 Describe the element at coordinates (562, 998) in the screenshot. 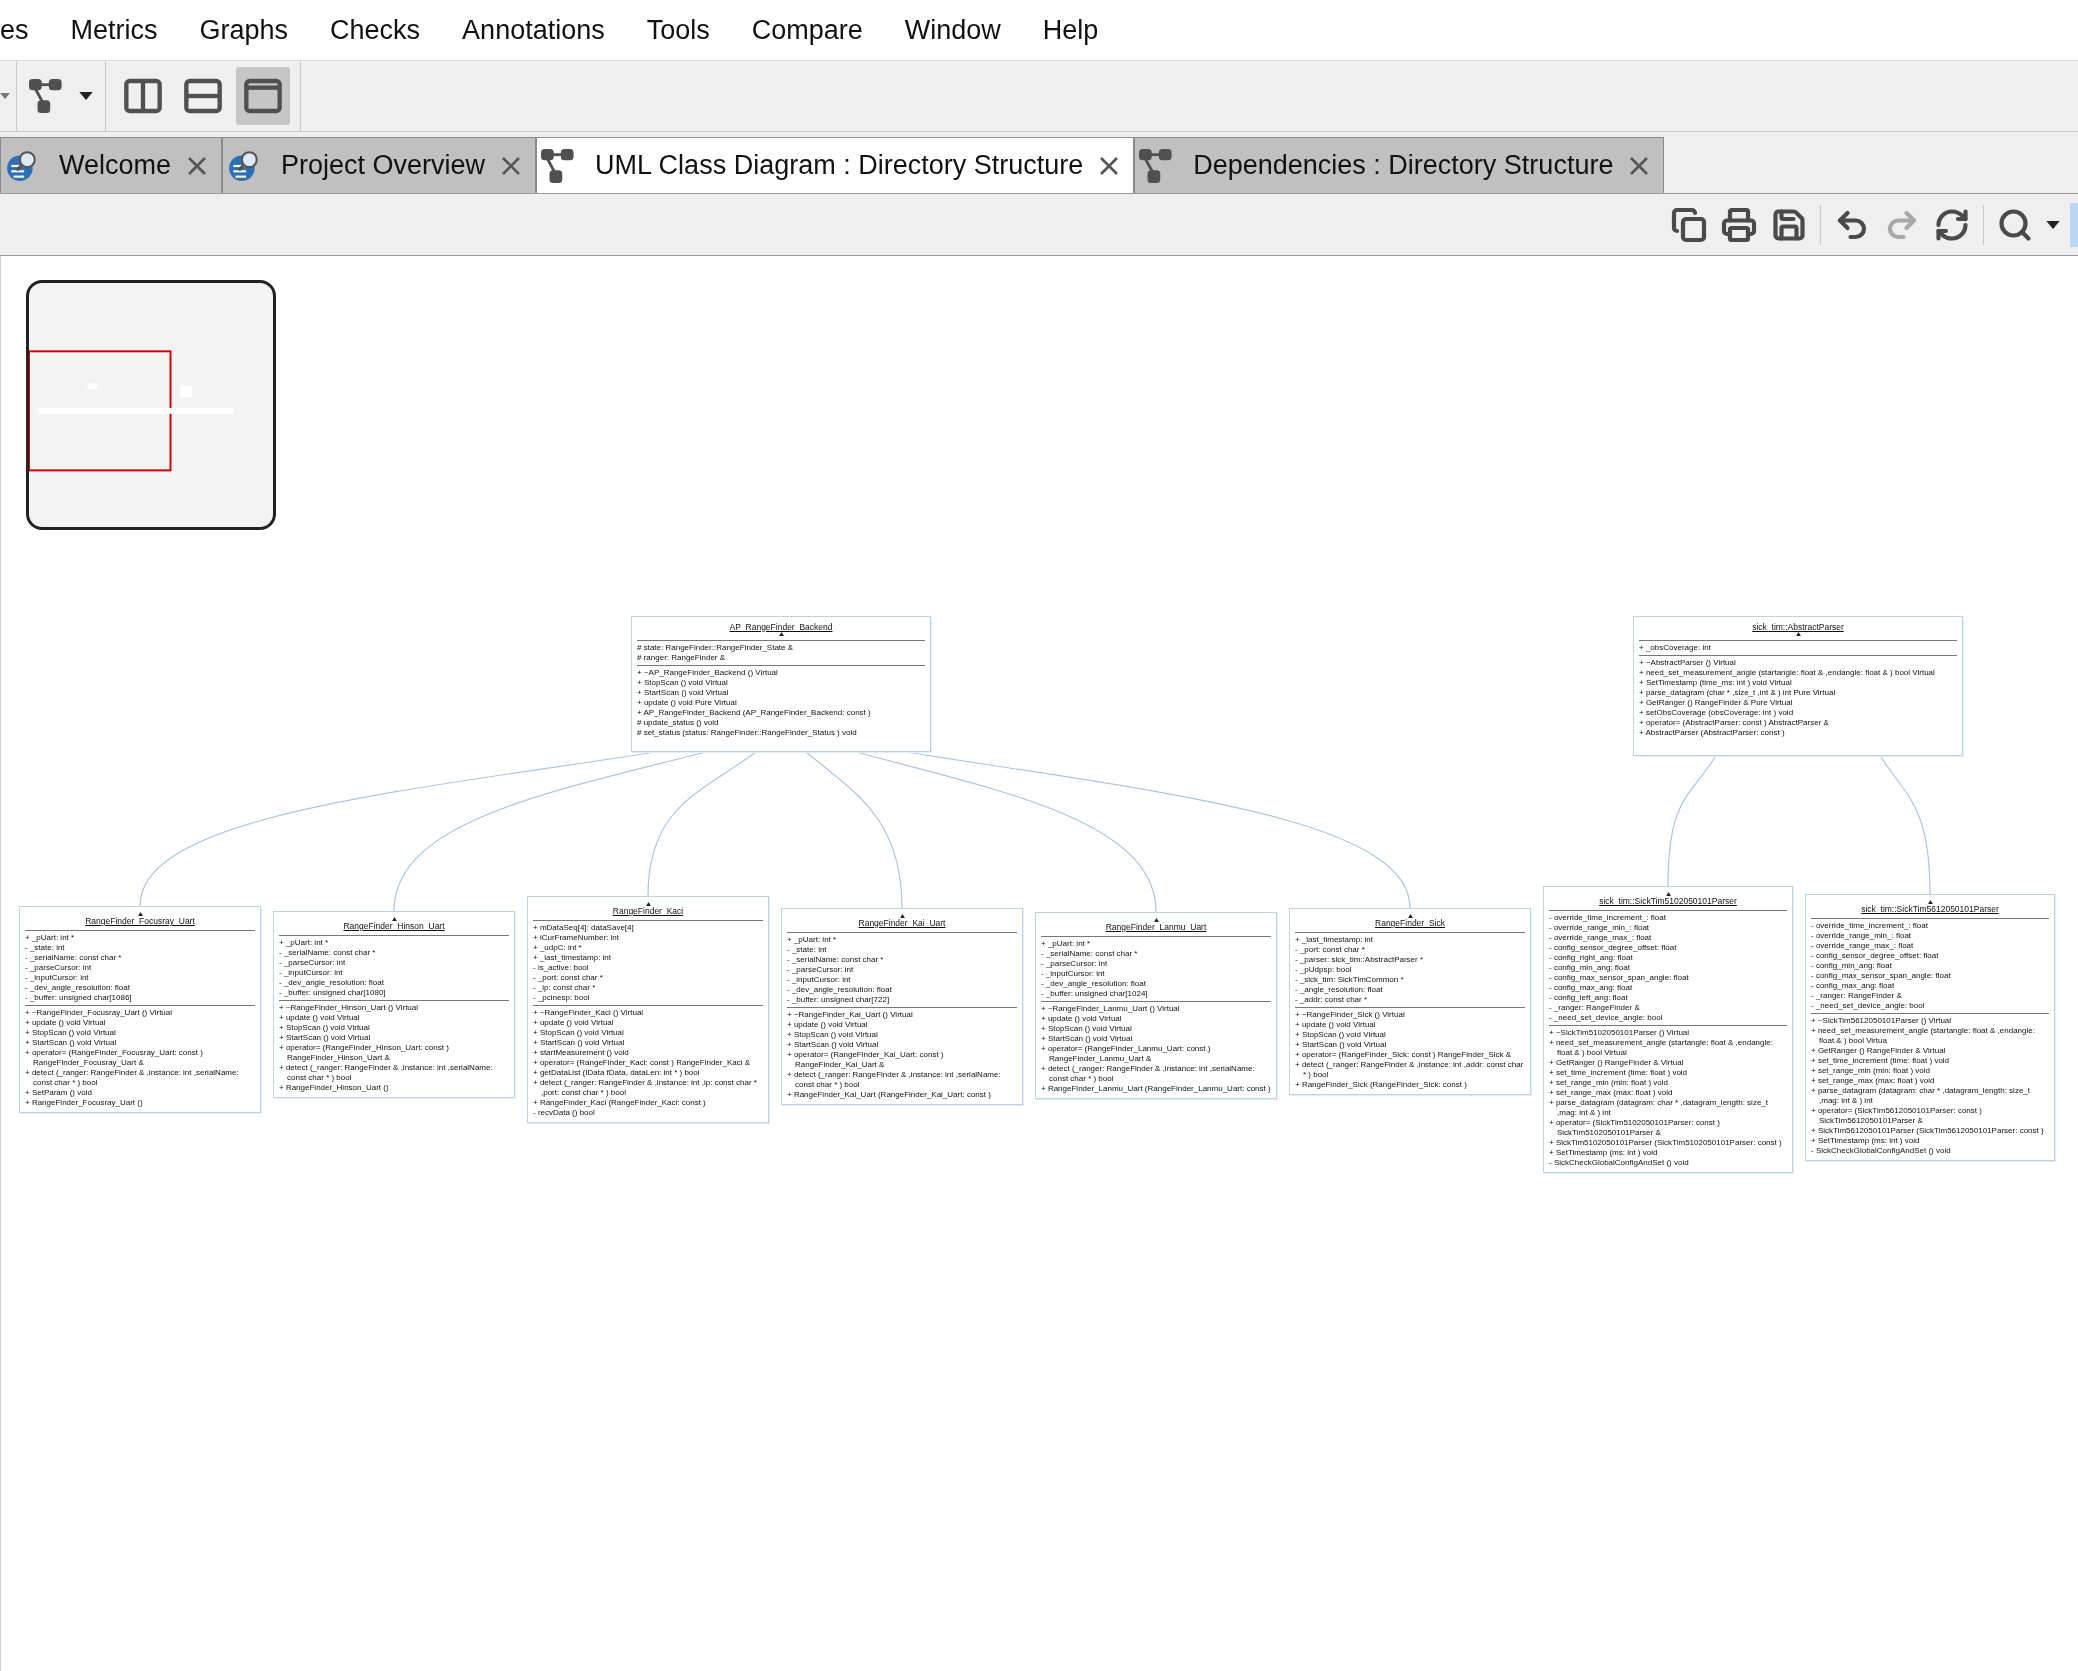

I see `class-attribute: - _pcinesp: bool` at that location.